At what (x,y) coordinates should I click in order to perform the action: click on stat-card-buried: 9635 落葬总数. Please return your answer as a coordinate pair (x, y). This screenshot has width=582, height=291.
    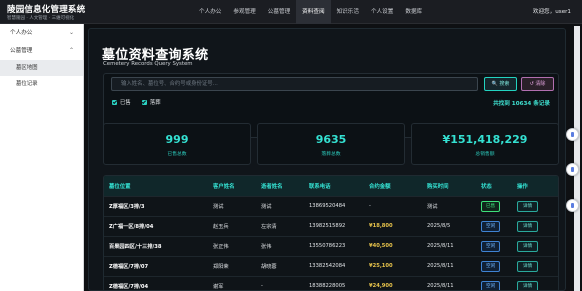
    Looking at the image, I should click on (331, 144).